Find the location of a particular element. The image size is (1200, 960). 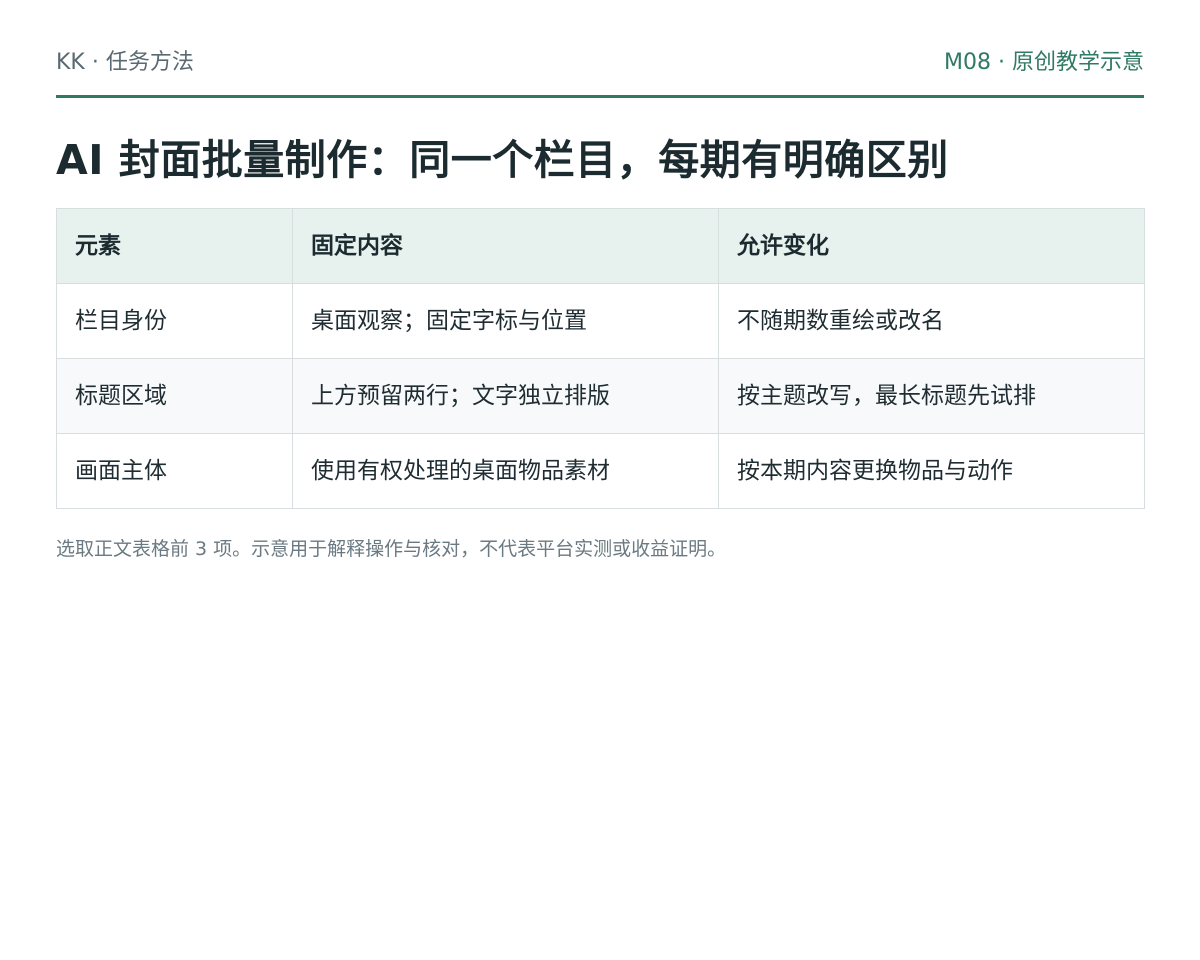

table-cell: 桌面观察；固定字标与位置 is located at coordinates (505, 321).